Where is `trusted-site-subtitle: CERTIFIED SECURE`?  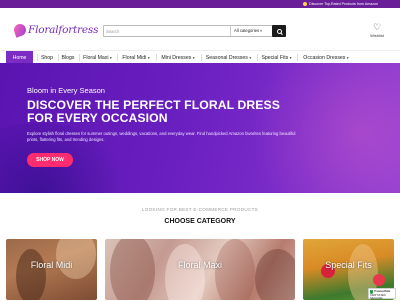
trusted-site-subtitle: CERTIFIED SECURE is located at coordinates (378, 296).